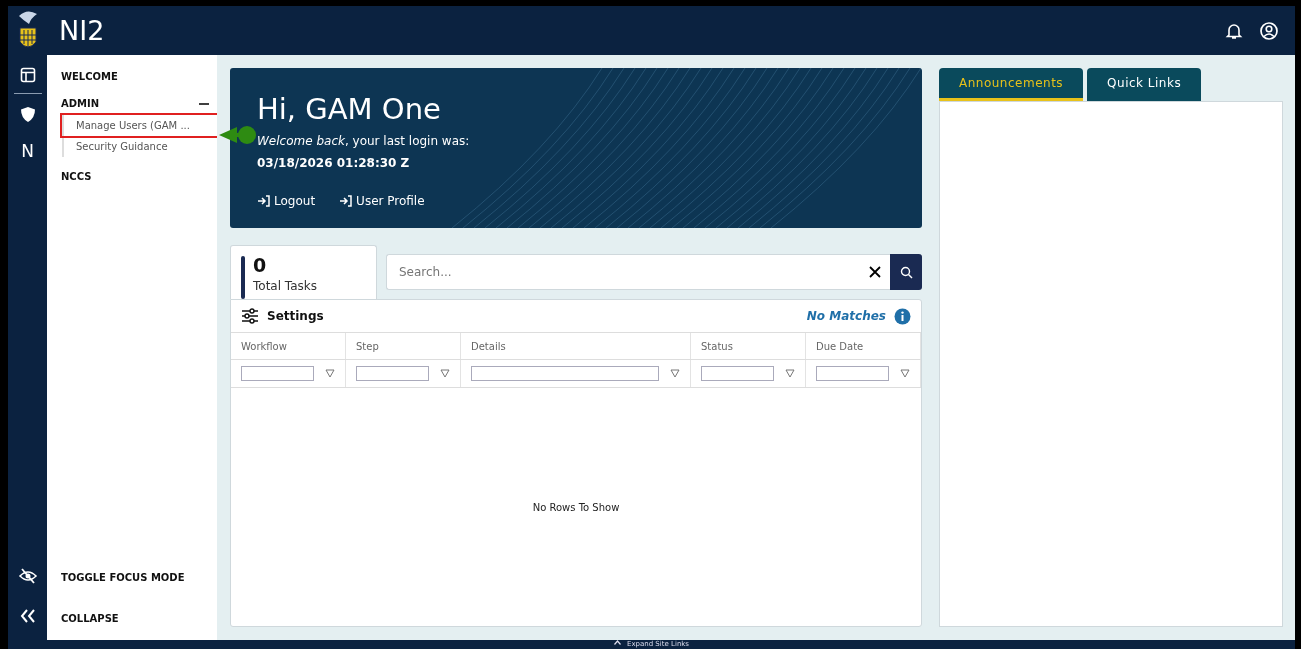 The height and width of the screenshot is (649, 1301). What do you see at coordinates (27, 75) in the screenshot?
I see `layout-icon` at bounding box center [27, 75].